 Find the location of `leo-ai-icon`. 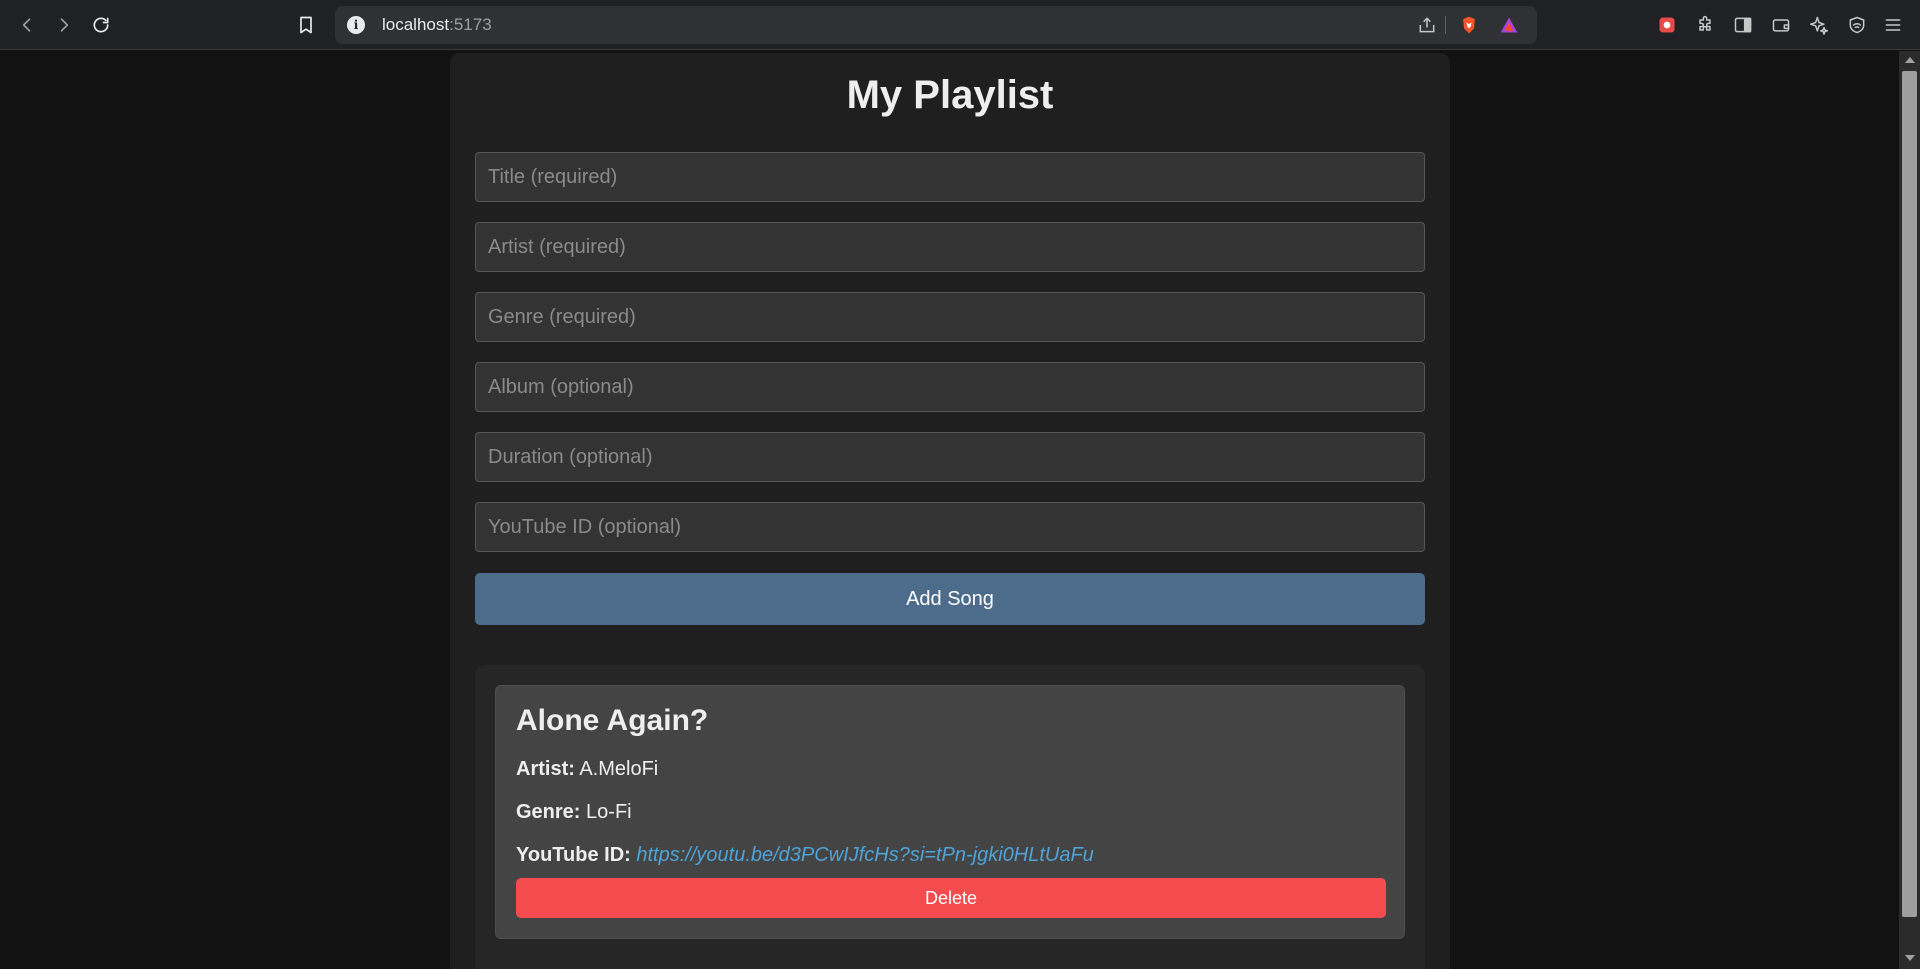

leo-ai-icon is located at coordinates (1819, 25).